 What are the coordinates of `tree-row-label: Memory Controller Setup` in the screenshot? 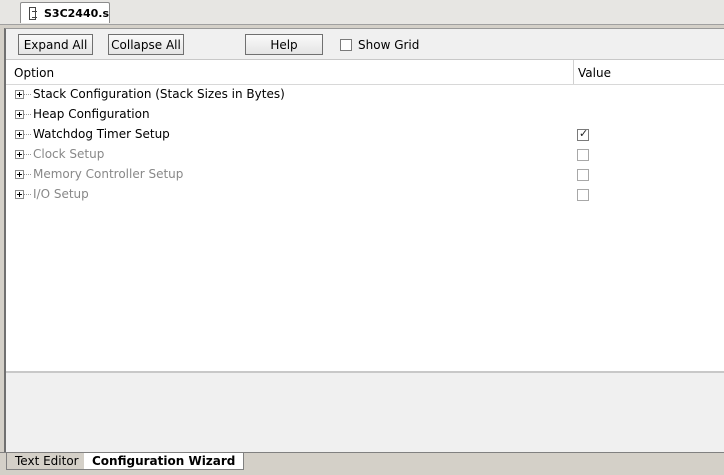 It's located at (108, 174).